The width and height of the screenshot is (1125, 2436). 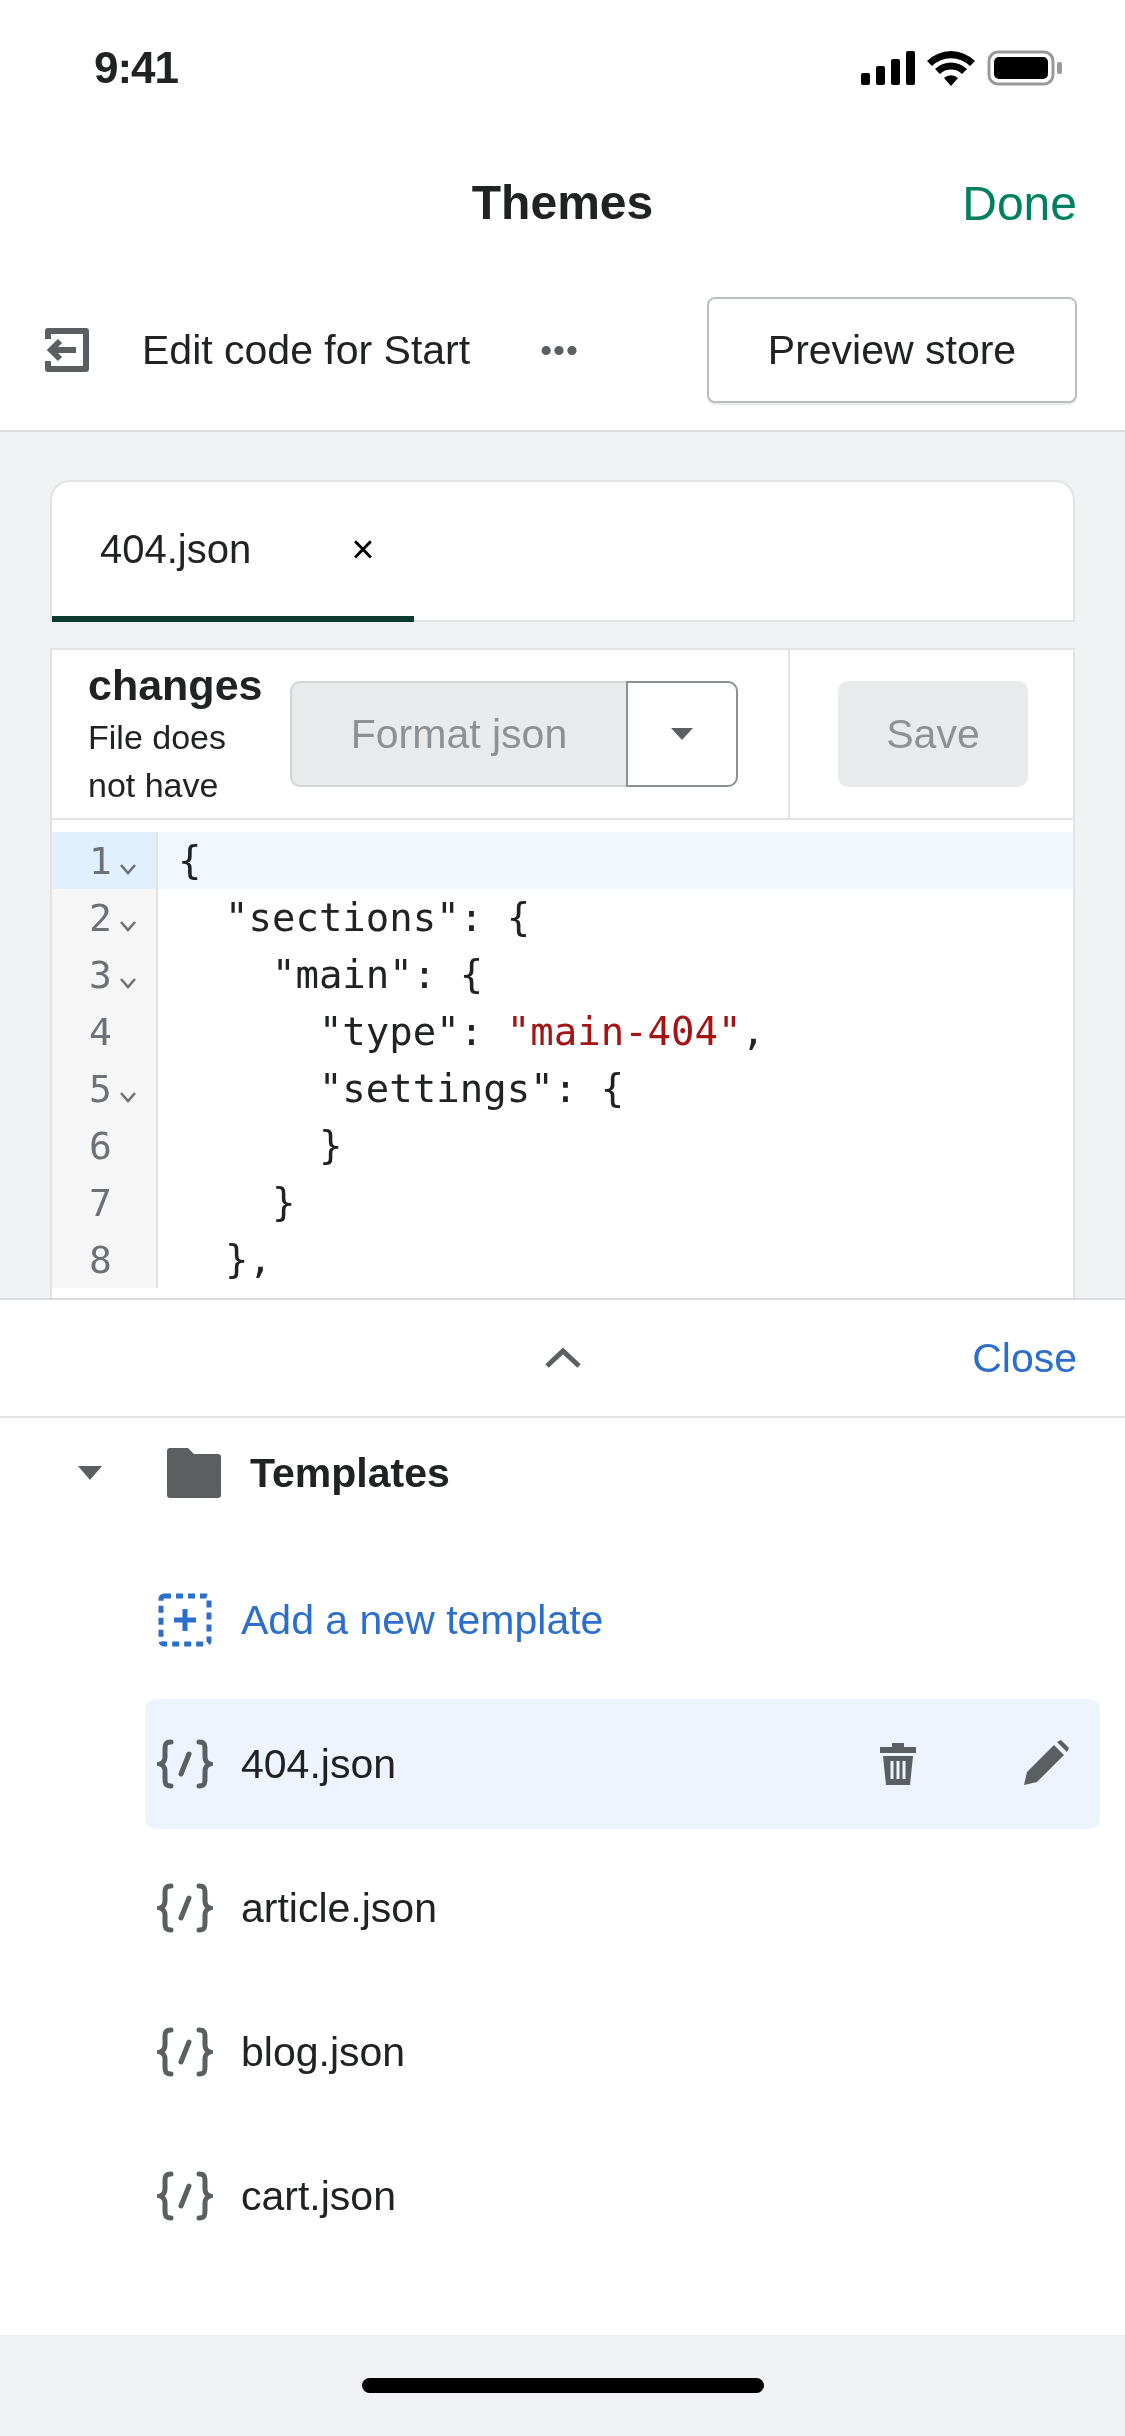 I want to click on line-number: 2, so click(x=100, y=917).